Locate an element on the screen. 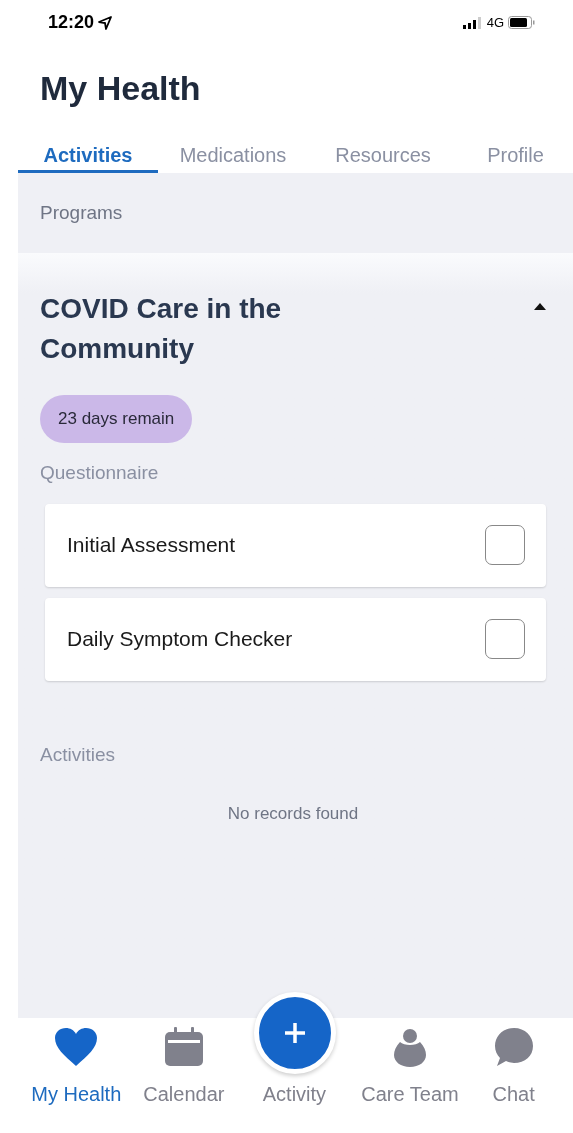 Image resolution: width=573 pixels, height=1133 pixels. network-label: 4G is located at coordinates (495, 22).